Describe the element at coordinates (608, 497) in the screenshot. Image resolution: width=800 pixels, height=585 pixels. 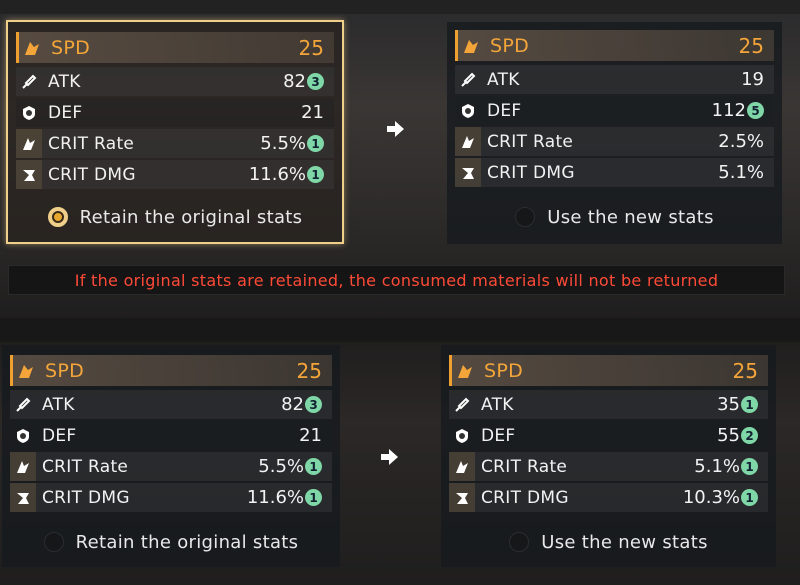
I see `stat-row-crit-dmg: CRIT DMG 10.3% 1` at that location.